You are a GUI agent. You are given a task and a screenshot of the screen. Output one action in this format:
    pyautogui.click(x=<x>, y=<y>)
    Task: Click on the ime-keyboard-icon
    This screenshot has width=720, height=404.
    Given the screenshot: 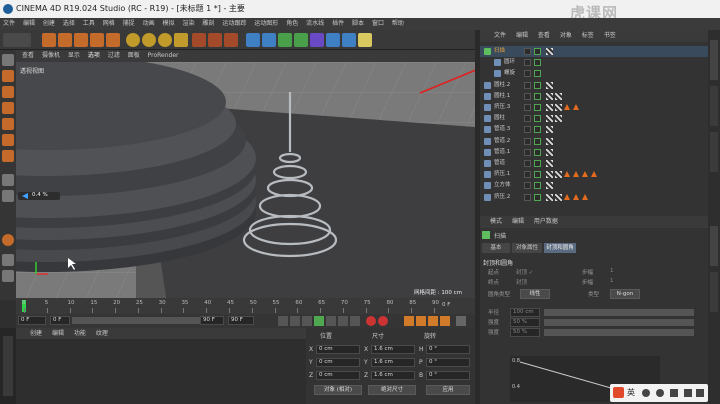 What is the action you would take?
    pyautogui.click(x=688, y=393)
    